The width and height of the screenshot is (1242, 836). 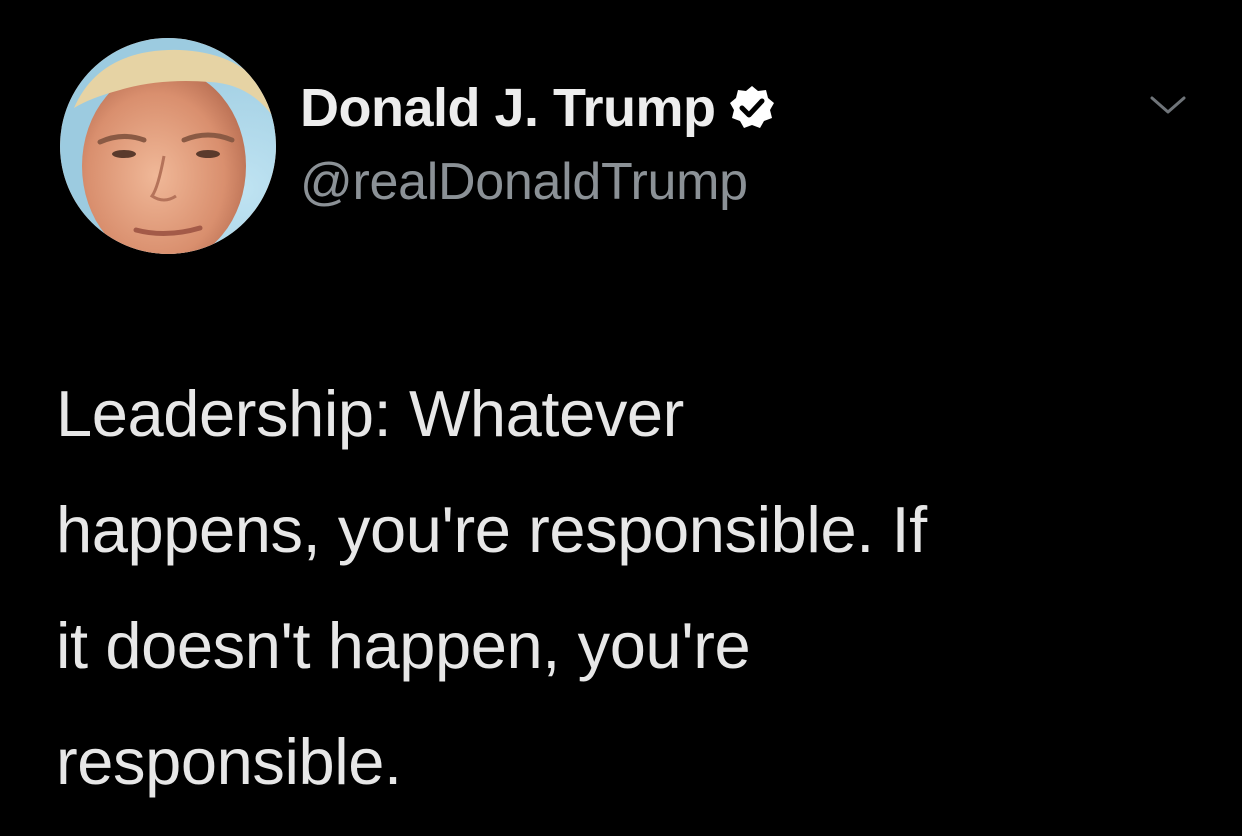 I want to click on avatar, so click(x=168, y=146).